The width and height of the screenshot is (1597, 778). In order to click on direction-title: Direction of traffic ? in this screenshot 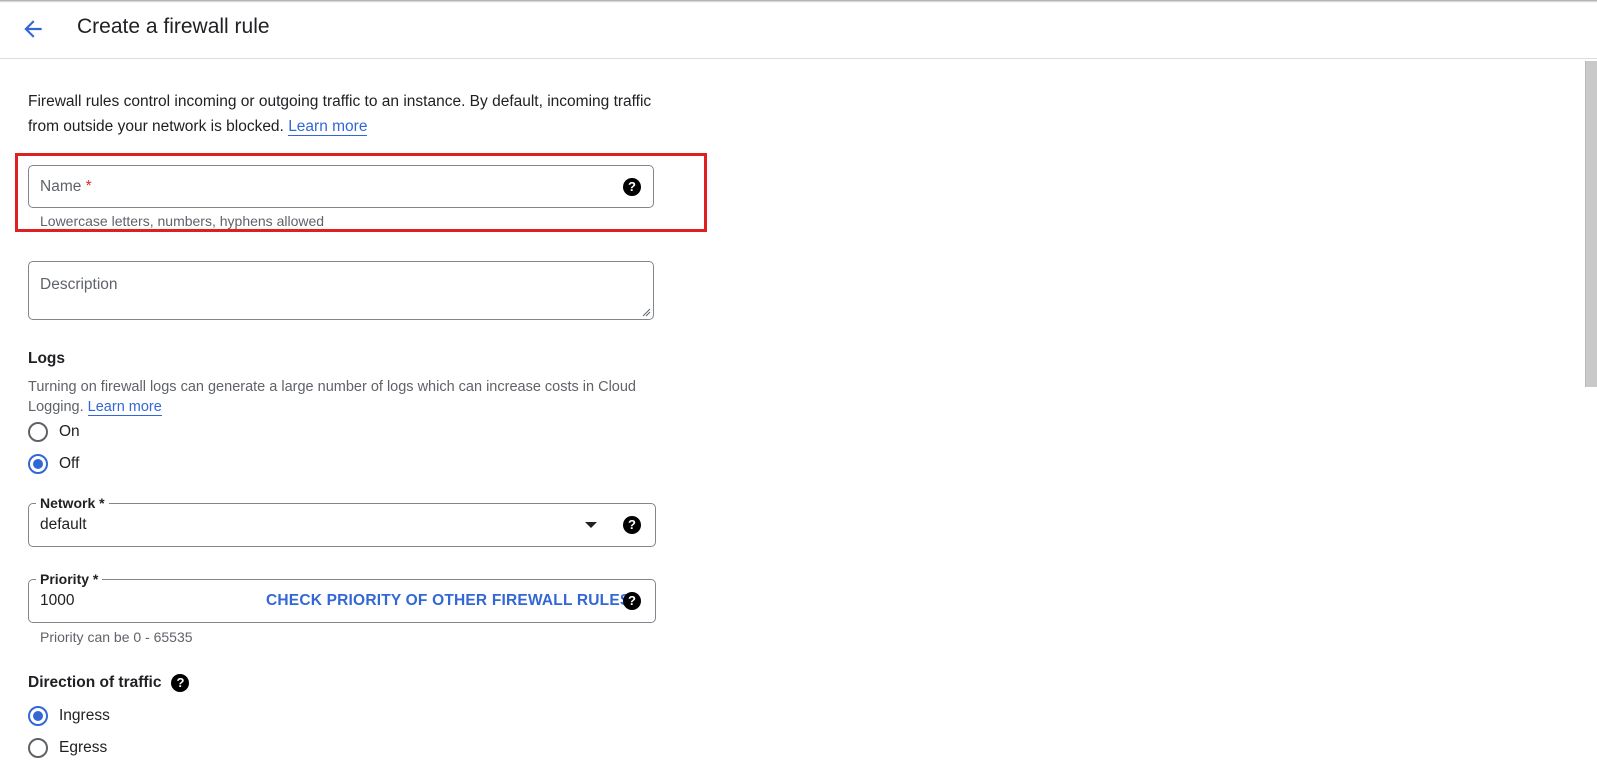, I will do `click(109, 683)`.